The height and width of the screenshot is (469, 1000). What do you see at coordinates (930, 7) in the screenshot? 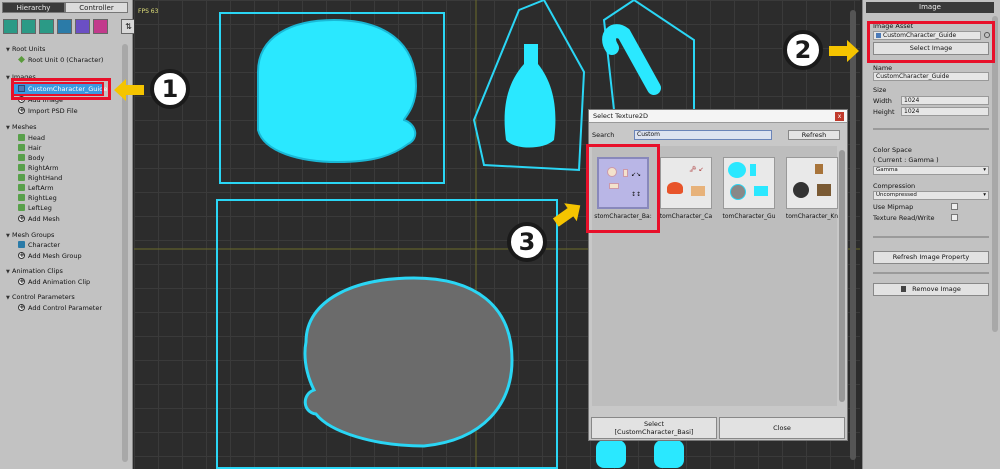
I see `tab-image: Image` at bounding box center [930, 7].